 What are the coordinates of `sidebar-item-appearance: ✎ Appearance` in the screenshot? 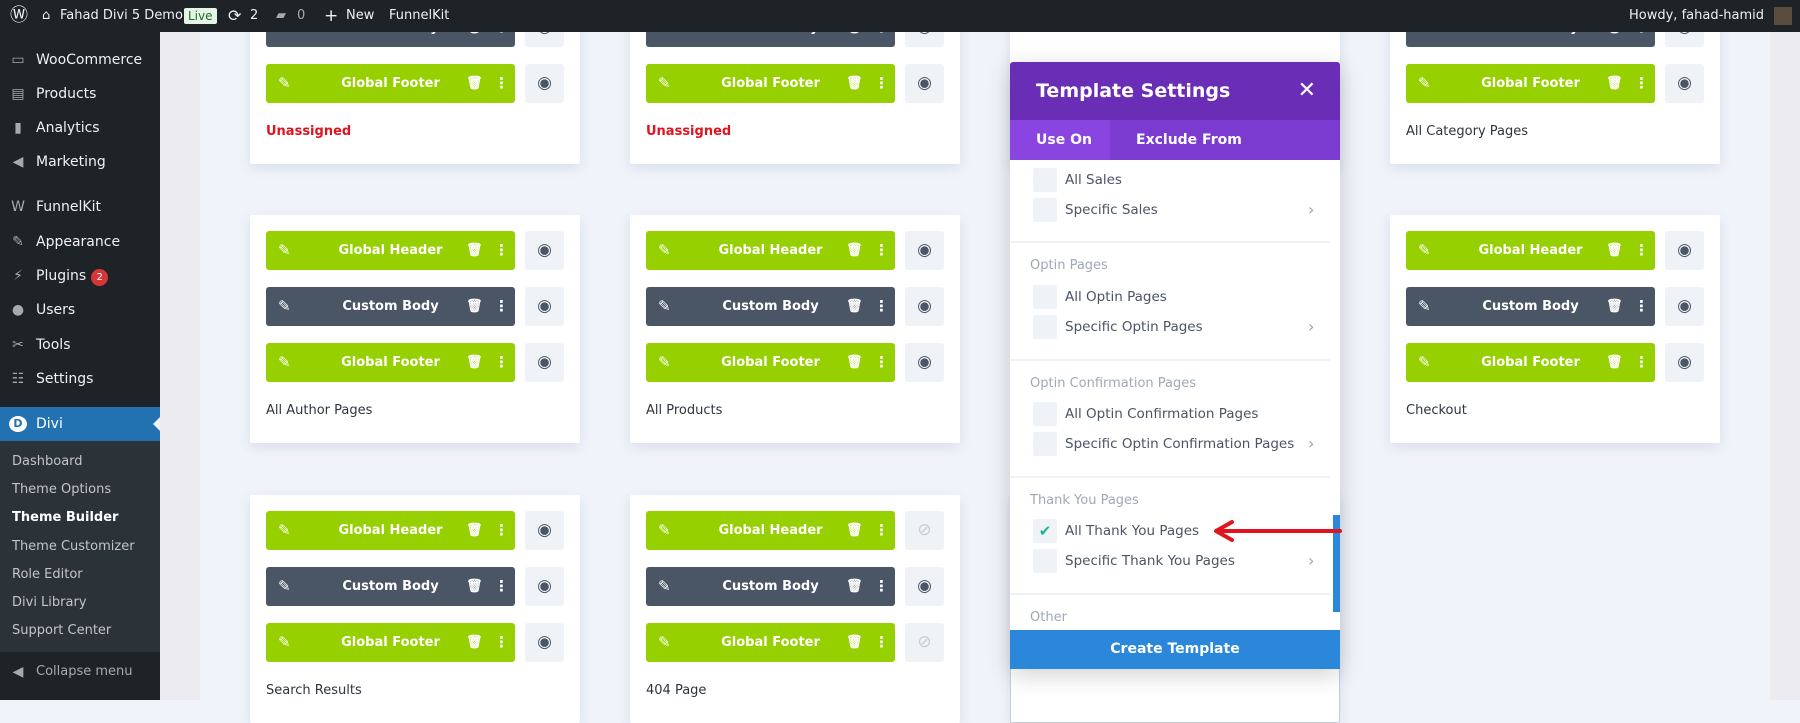 It's located at (80, 242).